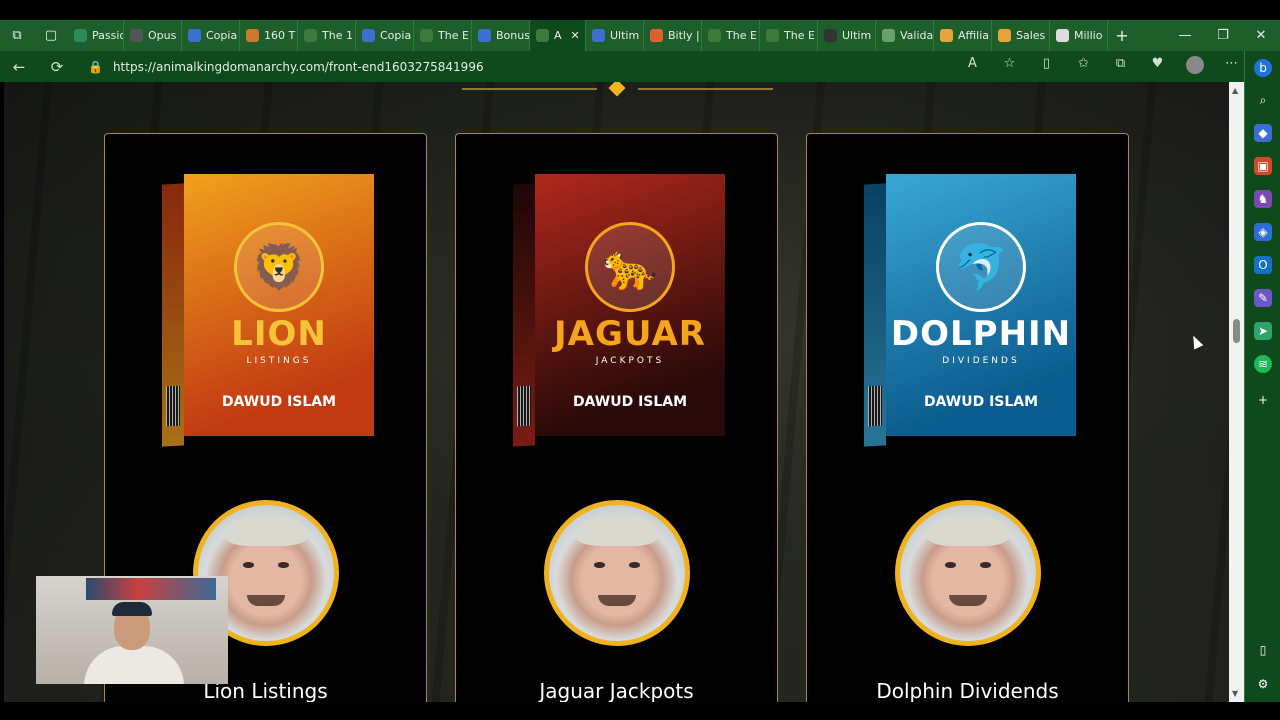 The image size is (1280, 720). Describe the element at coordinates (617, 530) in the screenshot. I see `portrait-hair` at that location.